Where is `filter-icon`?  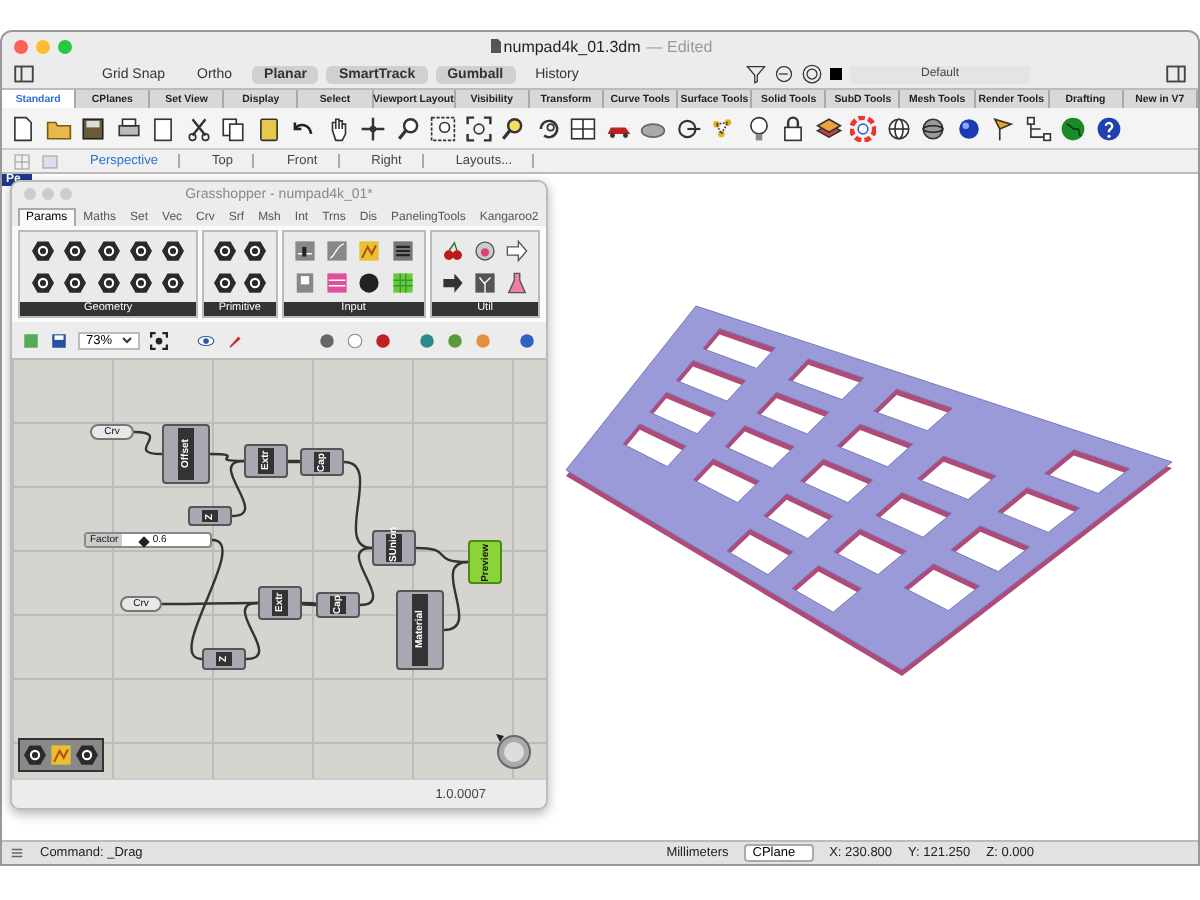
filter-icon is located at coordinates (756, 74).